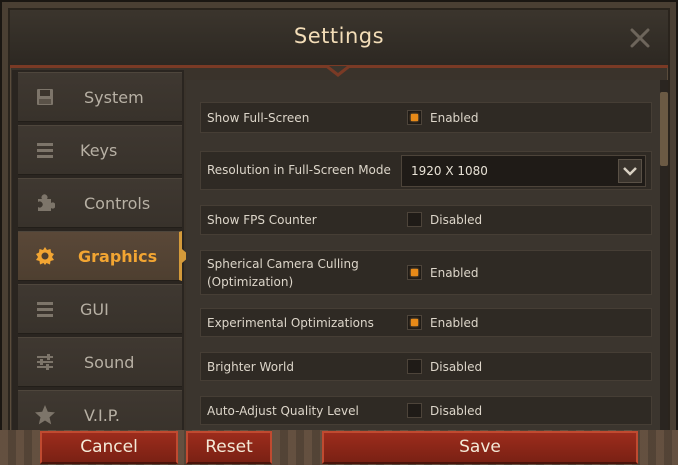  I want to click on setting-row-fps-counter: Show FPS Counter Disabled, so click(426, 220).